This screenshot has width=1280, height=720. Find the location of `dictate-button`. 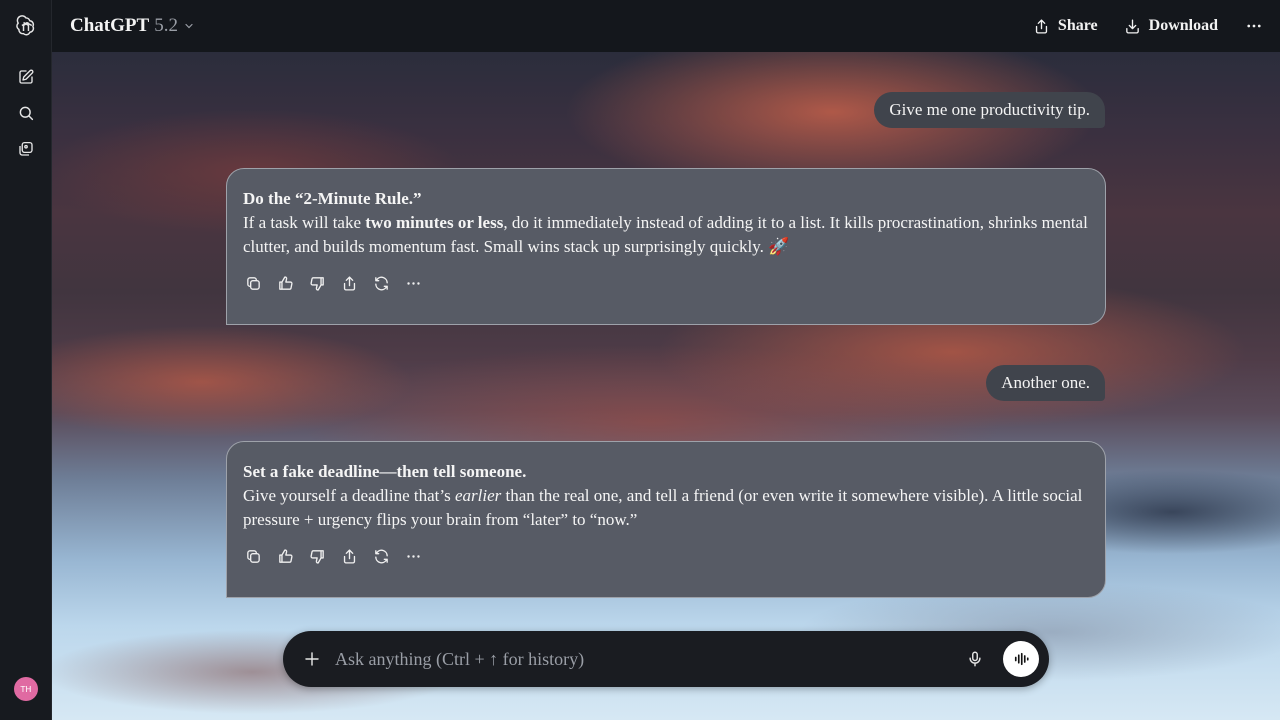

dictate-button is located at coordinates (975, 659).